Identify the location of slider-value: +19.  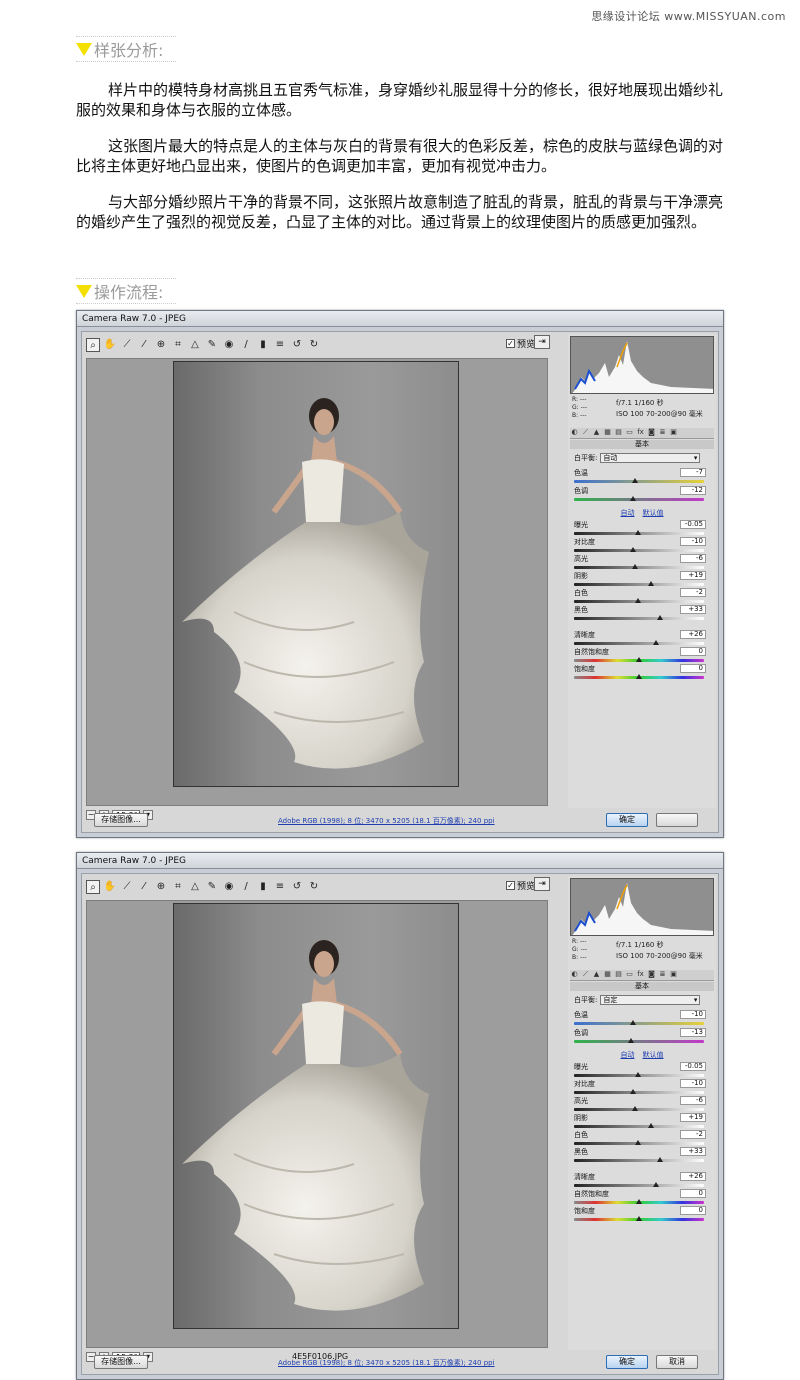
(693, 575).